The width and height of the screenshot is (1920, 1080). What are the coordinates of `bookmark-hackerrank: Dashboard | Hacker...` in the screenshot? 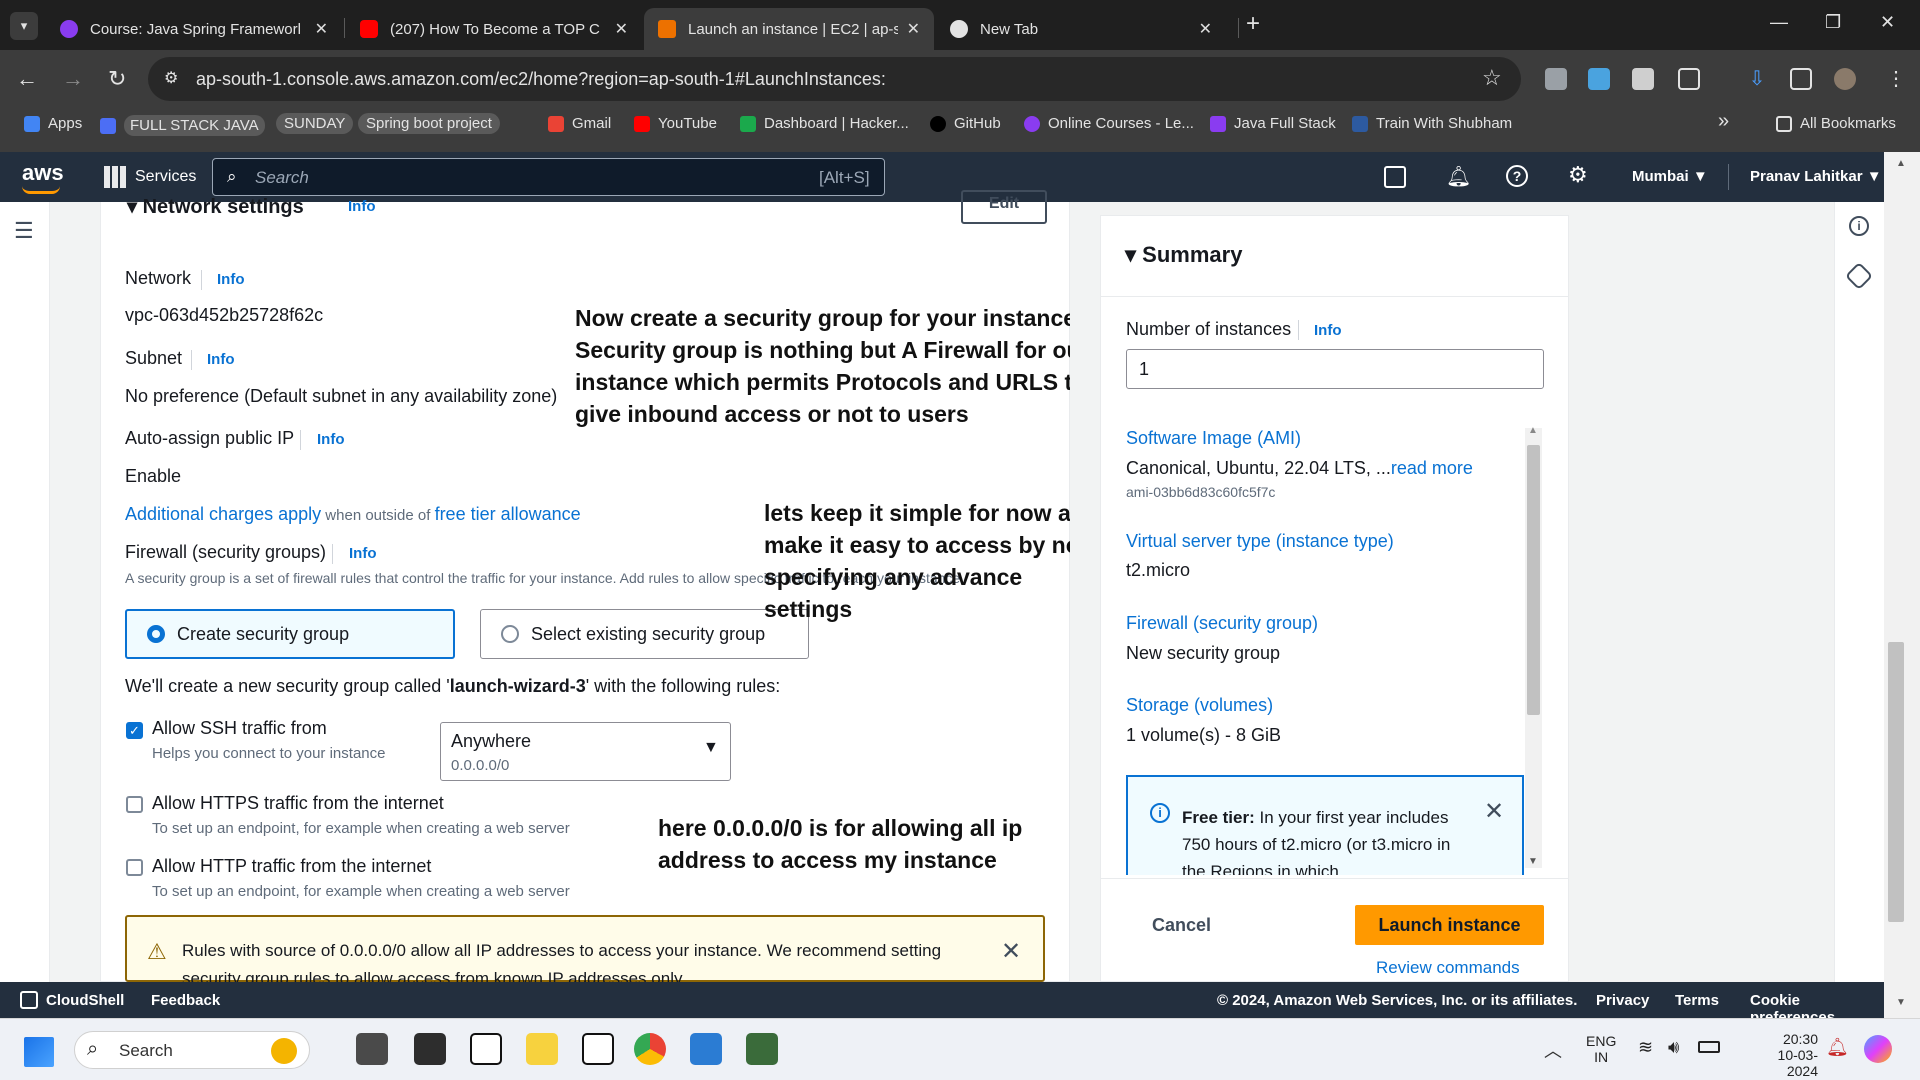 It's located at (824, 123).